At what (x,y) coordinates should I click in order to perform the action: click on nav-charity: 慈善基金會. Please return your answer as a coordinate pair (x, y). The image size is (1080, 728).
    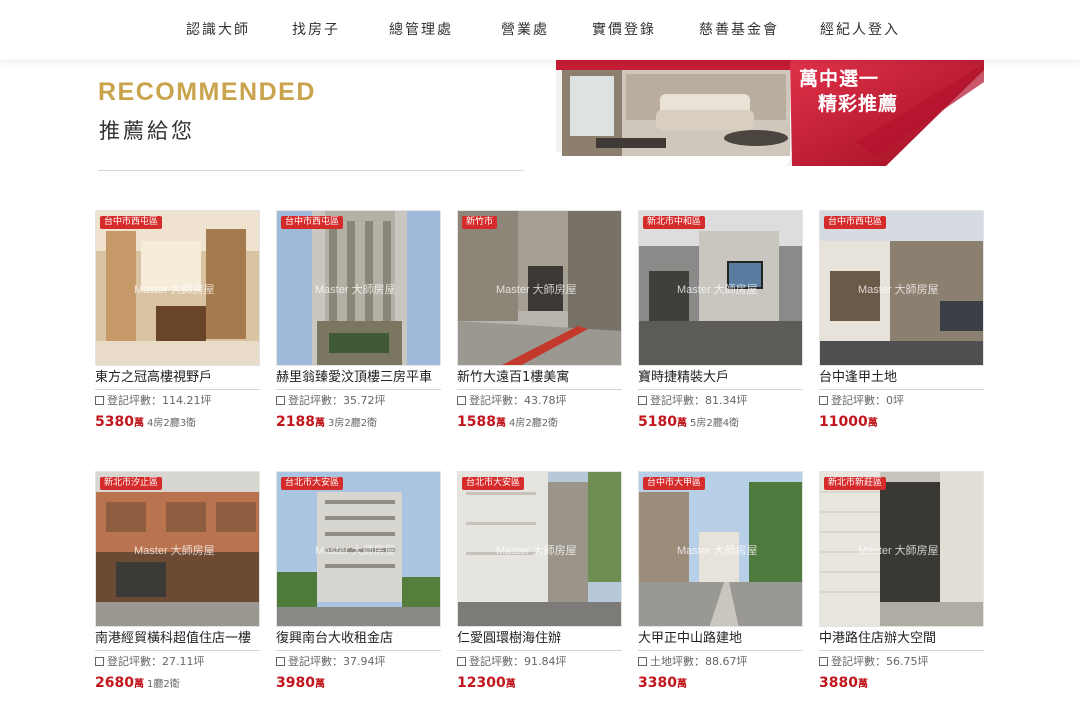
    Looking at the image, I should click on (739, 29).